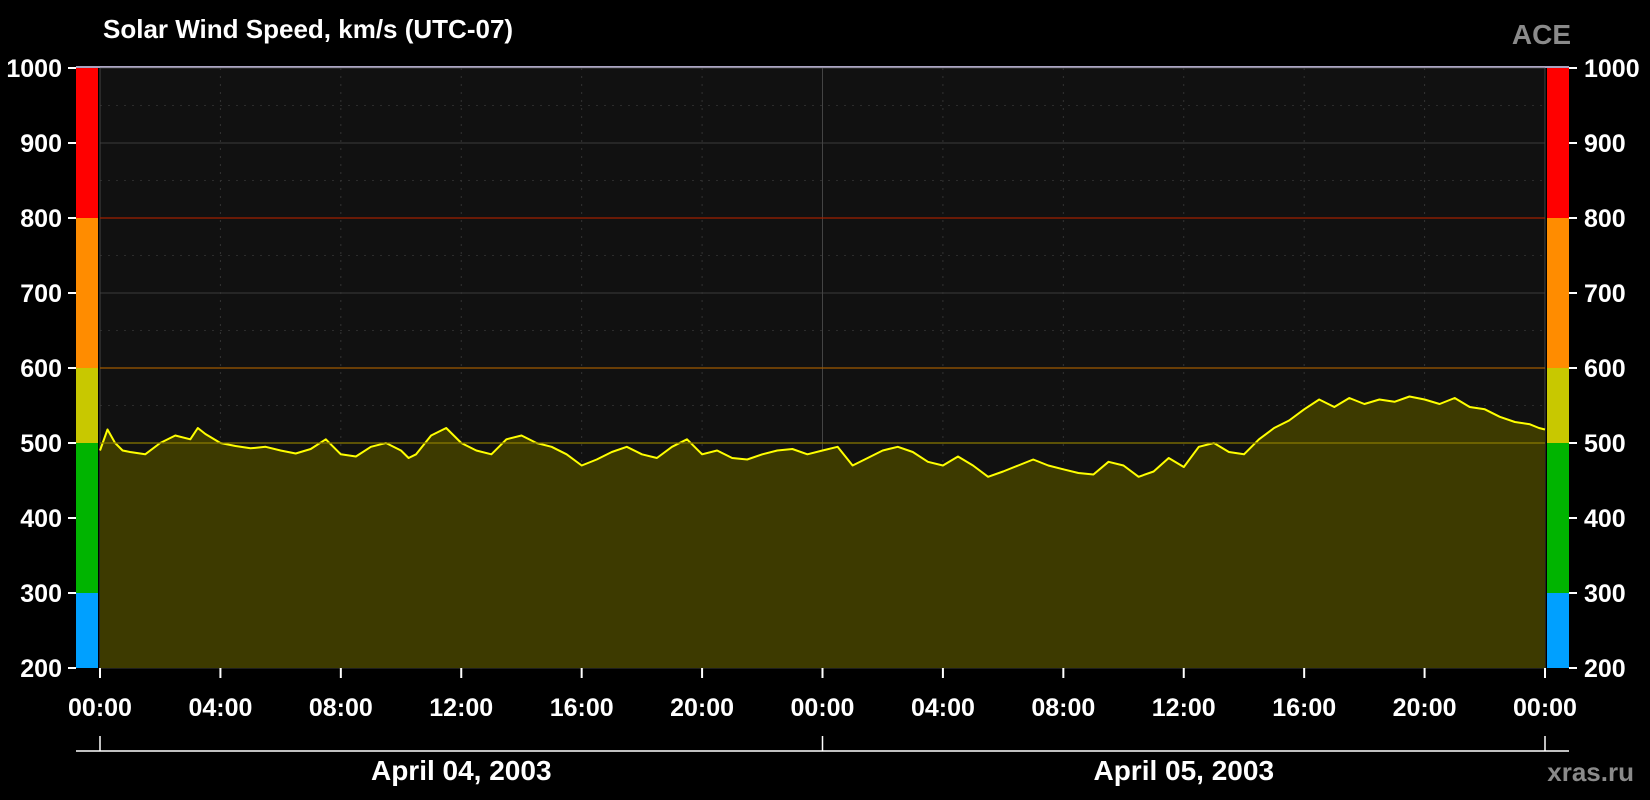 The width and height of the screenshot is (1650, 800). What do you see at coordinates (1541, 34) in the screenshot?
I see `source-label: ACE` at bounding box center [1541, 34].